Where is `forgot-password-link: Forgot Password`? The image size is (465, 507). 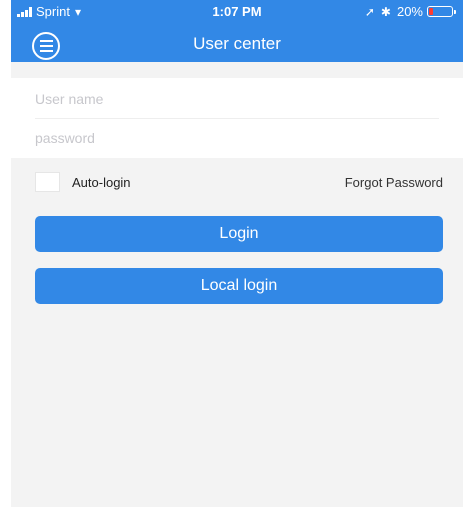
forgot-password-link: Forgot Password is located at coordinates (394, 182).